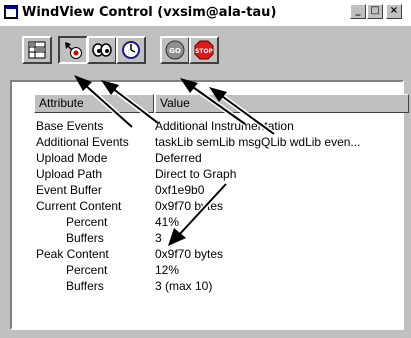 This screenshot has width=411, height=338. Describe the element at coordinates (282, 103) in the screenshot. I see `column-header-value: Value` at that location.